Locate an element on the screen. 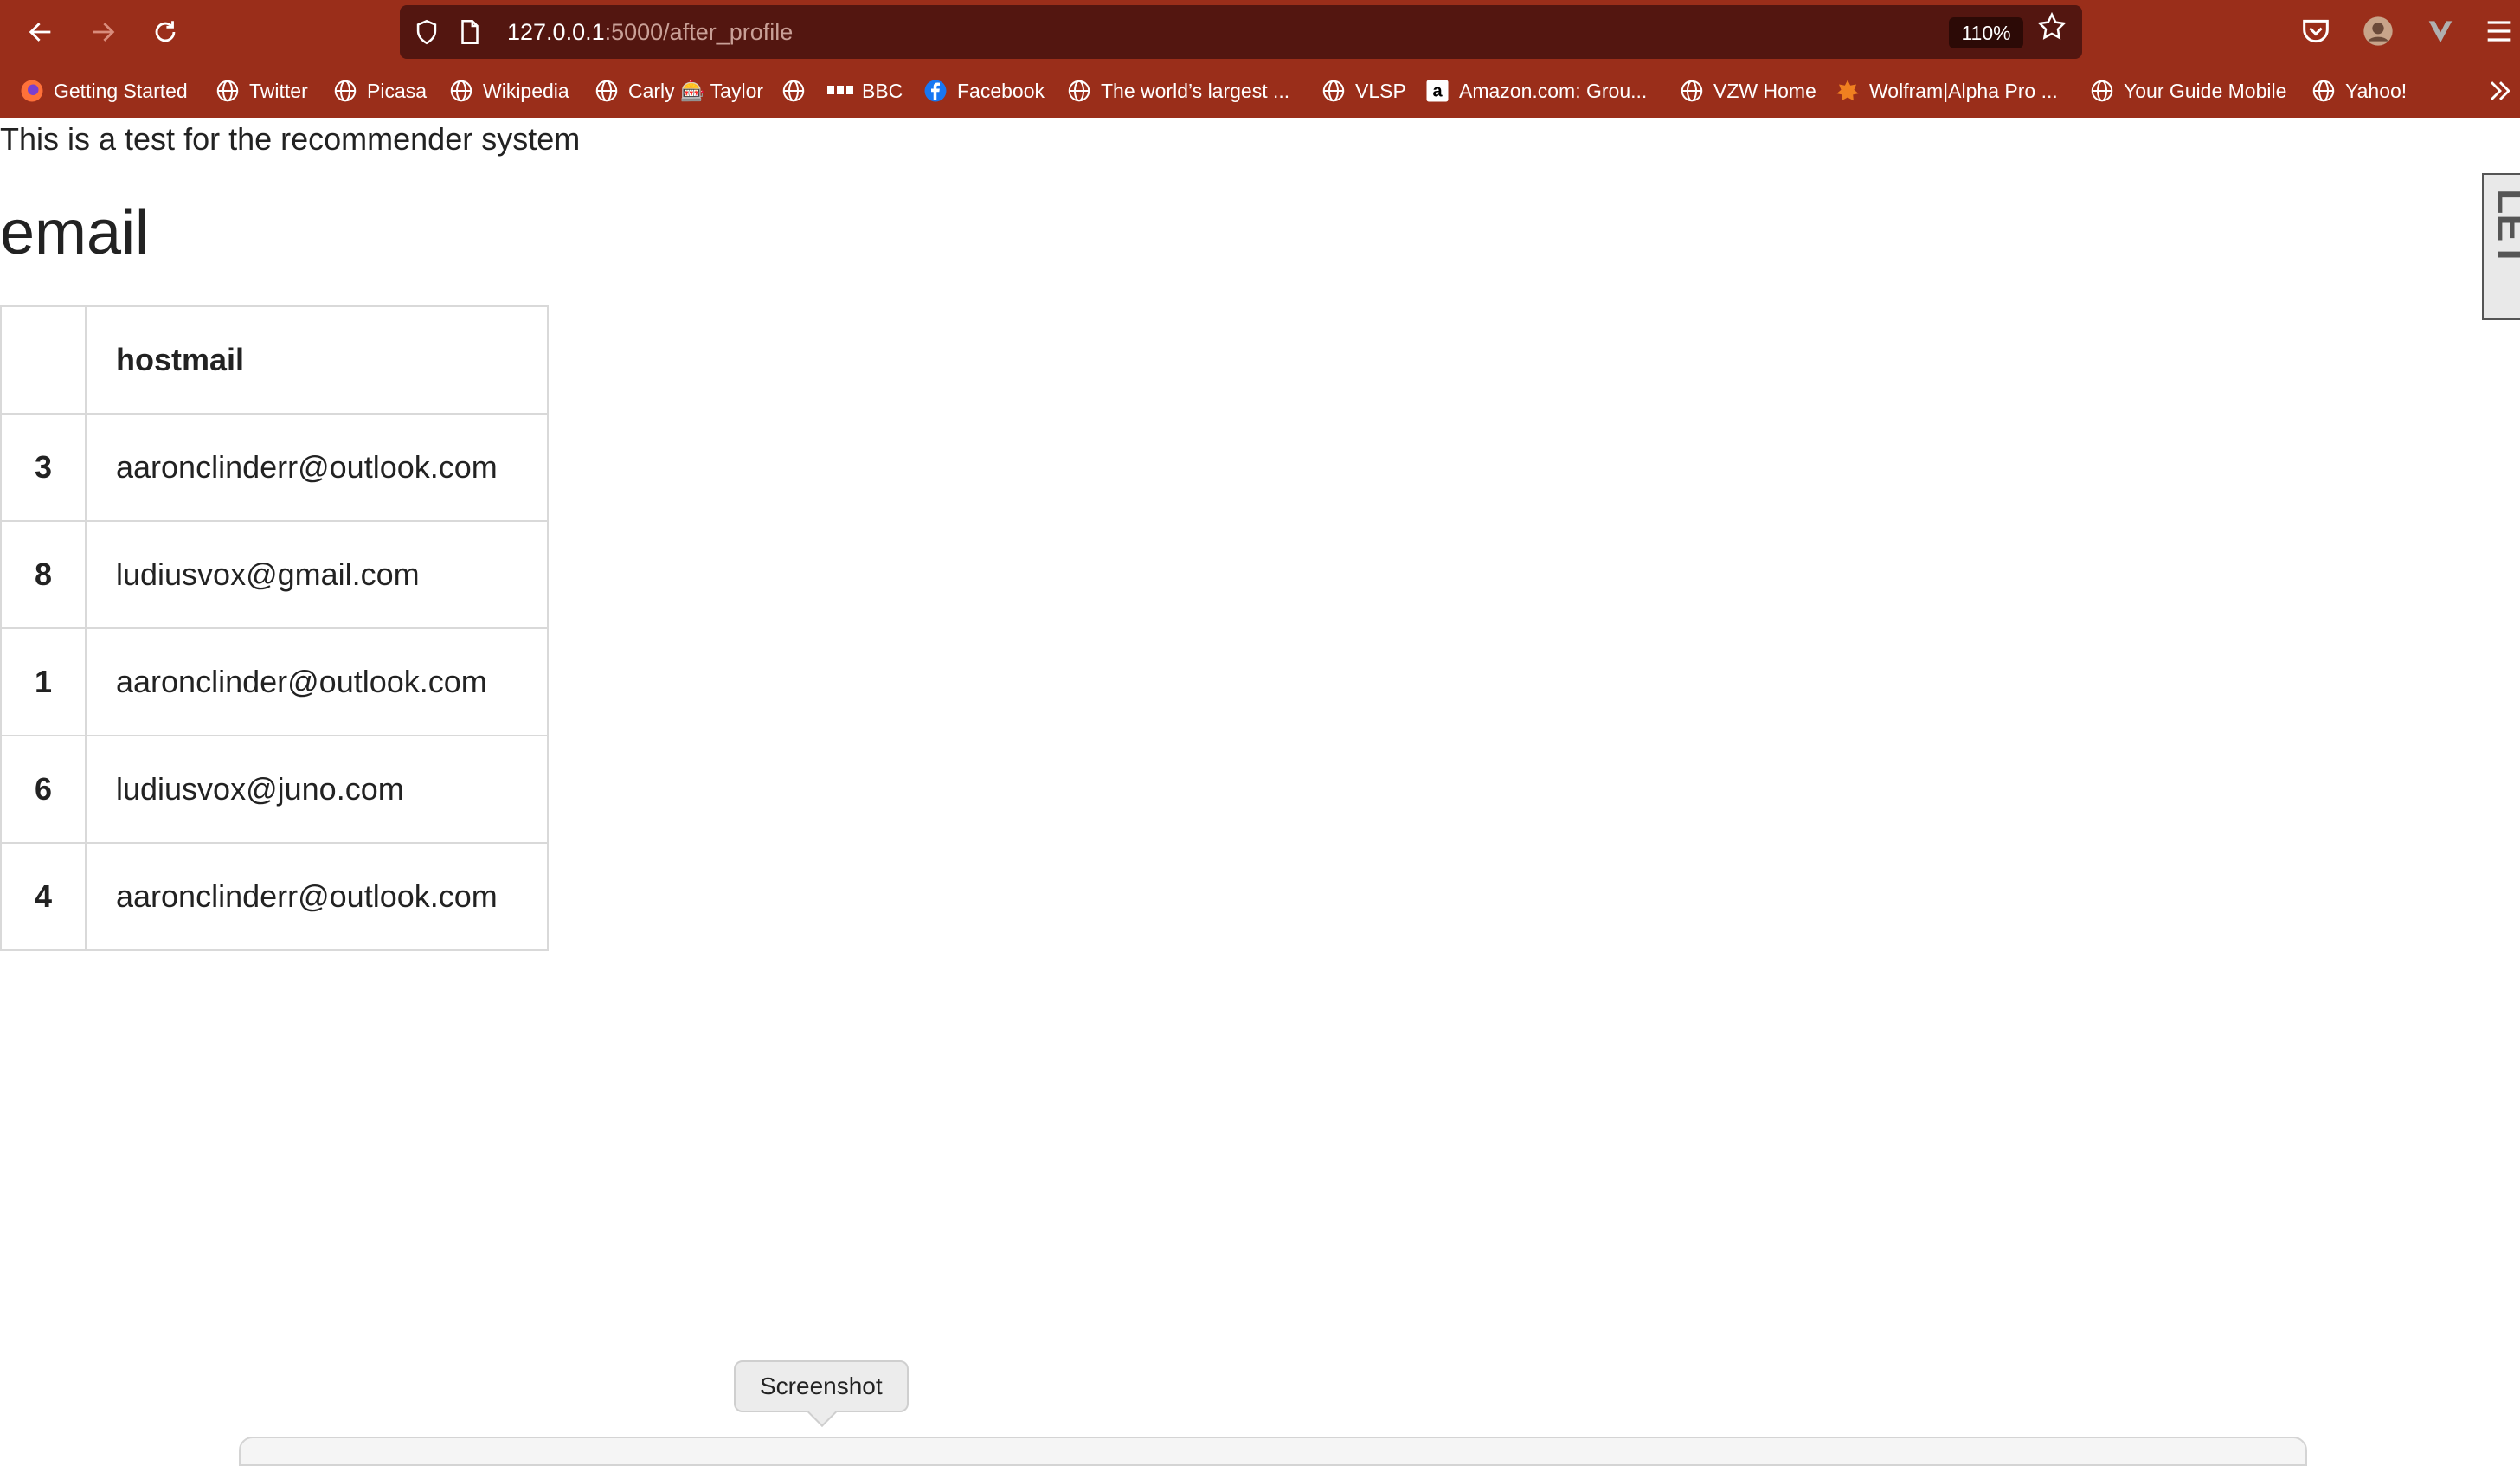  bookmark-vzw-home: VZW Home is located at coordinates (1747, 91).